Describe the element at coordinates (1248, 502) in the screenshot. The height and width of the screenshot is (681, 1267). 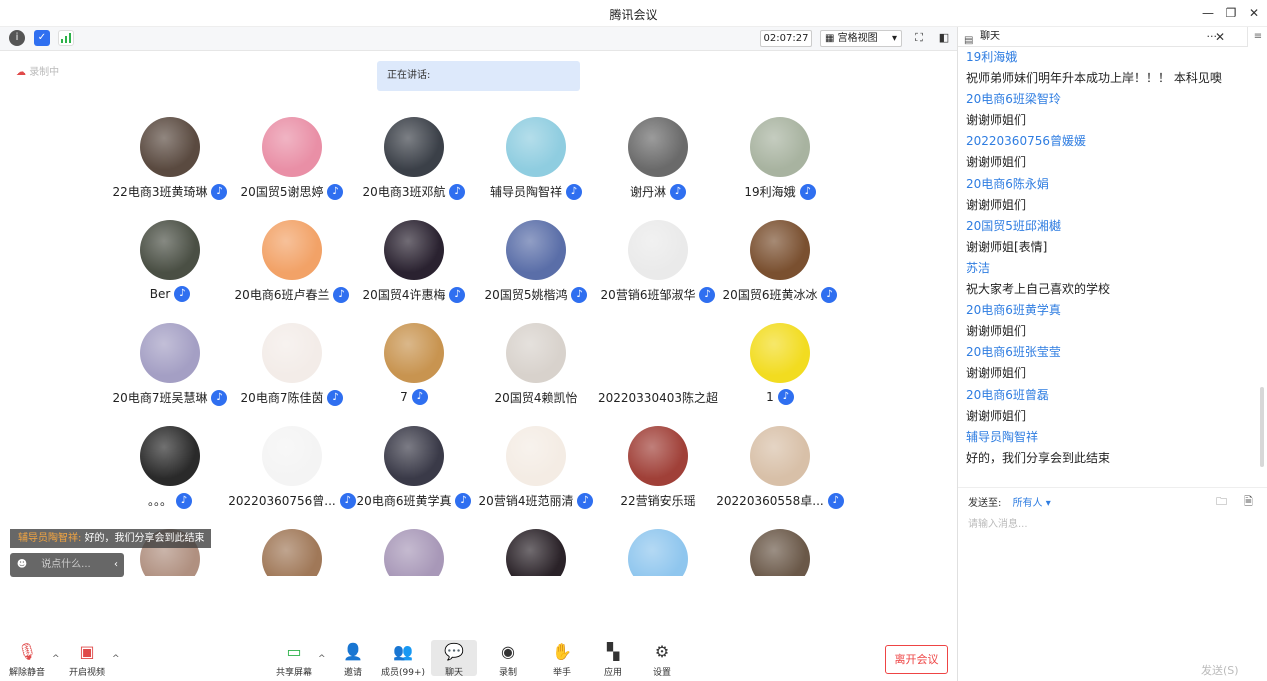
I see `file-icon: 🗎` at that location.